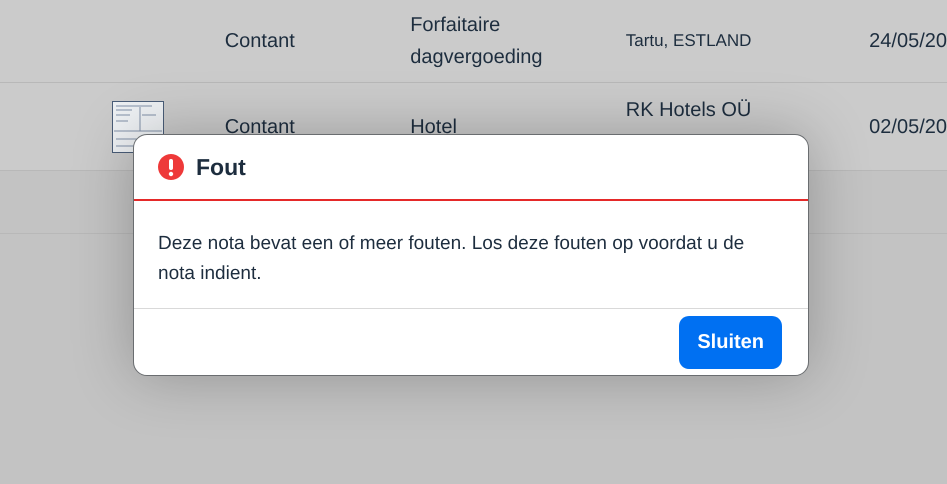 The width and height of the screenshot is (947, 484). What do you see at coordinates (452, 259) in the screenshot?
I see `dialog-message: Deze nota bevat een of meer fouten. Los deze fouten op voordat u de nota indient.` at bounding box center [452, 259].